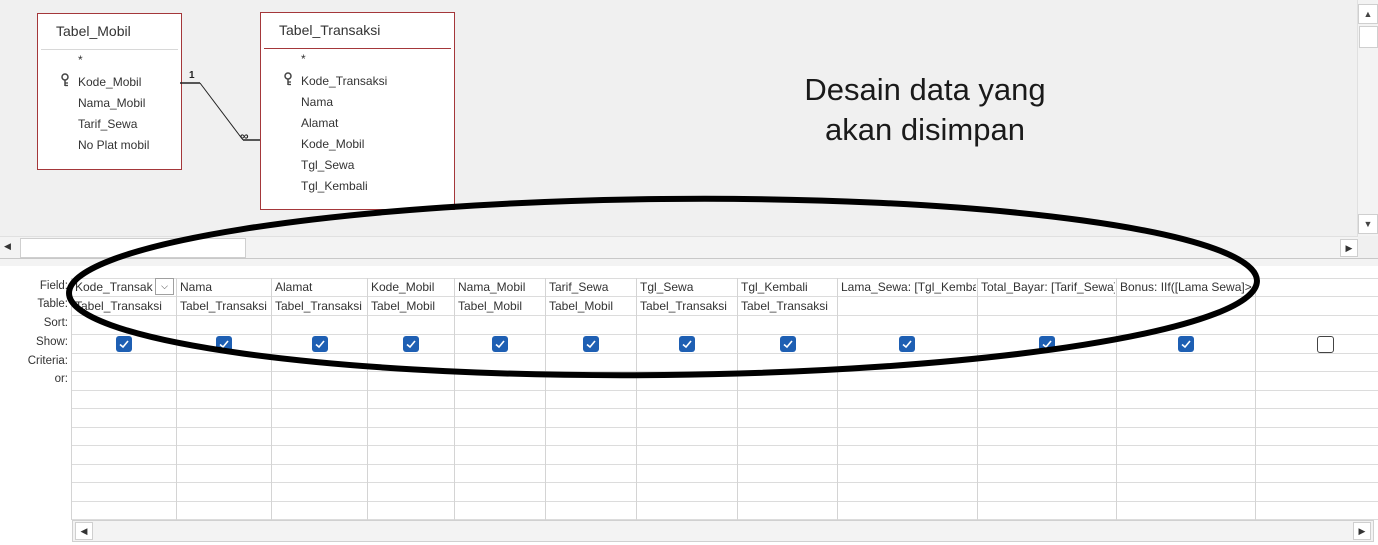 Image resolution: width=1378 pixels, height=545 pixels. What do you see at coordinates (53, 286) in the screenshot?
I see `row-label-field: Field:` at bounding box center [53, 286].